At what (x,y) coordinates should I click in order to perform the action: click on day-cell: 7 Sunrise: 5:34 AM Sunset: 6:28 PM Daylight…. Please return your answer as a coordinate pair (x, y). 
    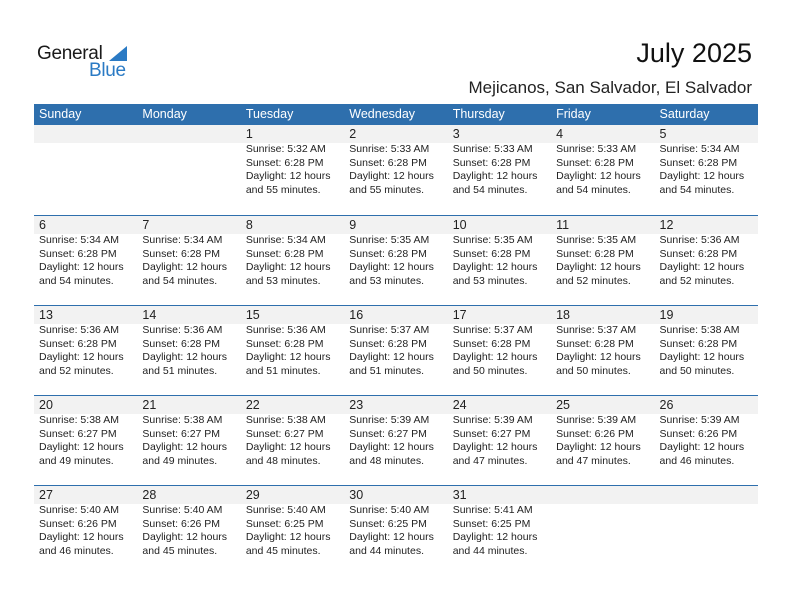
    Looking at the image, I should click on (188, 260).